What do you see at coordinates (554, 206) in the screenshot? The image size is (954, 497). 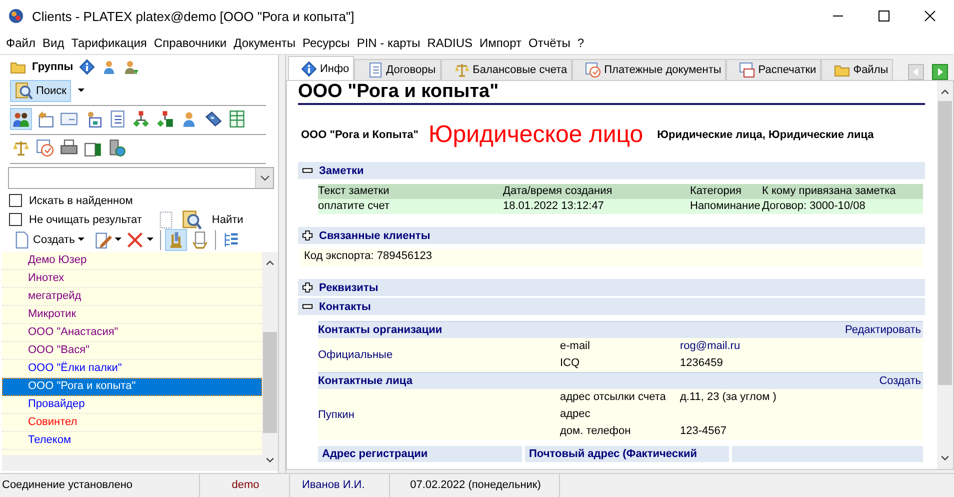 I see `table-cell-text: 18.01.2022 13:12:47` at bounding box center [554, 206].